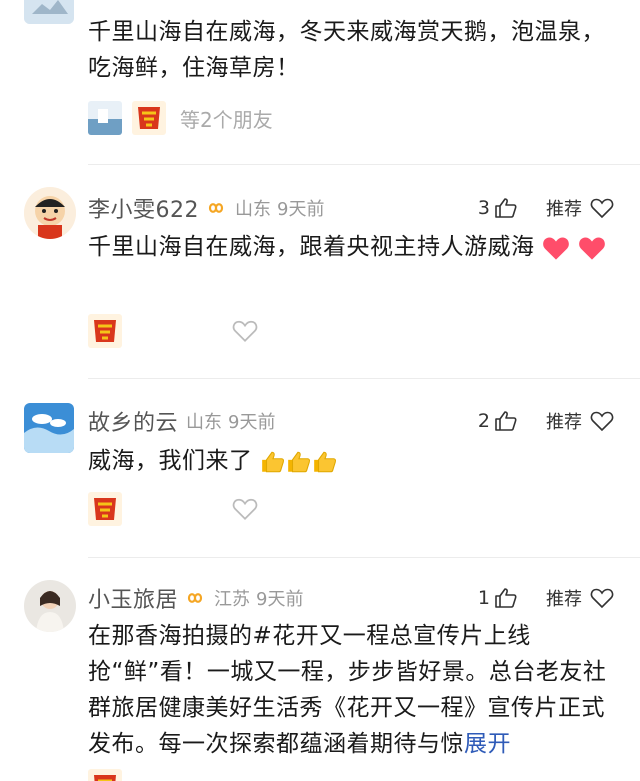 The width and height of the screenshot is (640, 781). What do you see at coordinates (133, 421) in the screenshot?
I see `user-name: 故乡的云` at bounding box center [133, 421].